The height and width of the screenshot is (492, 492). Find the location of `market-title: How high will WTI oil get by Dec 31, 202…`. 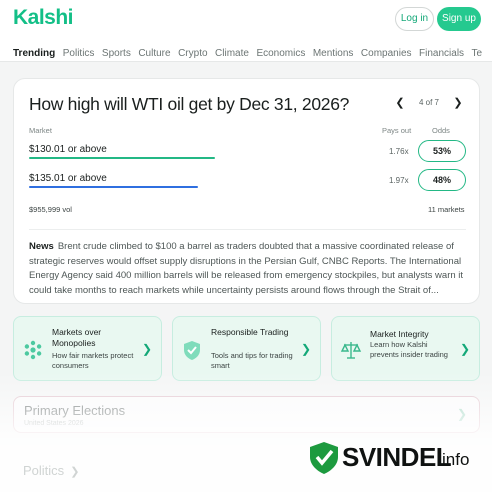

market-title: How high will WTI oil get by Dec 31, 202… is located at coordinates (189, 104).